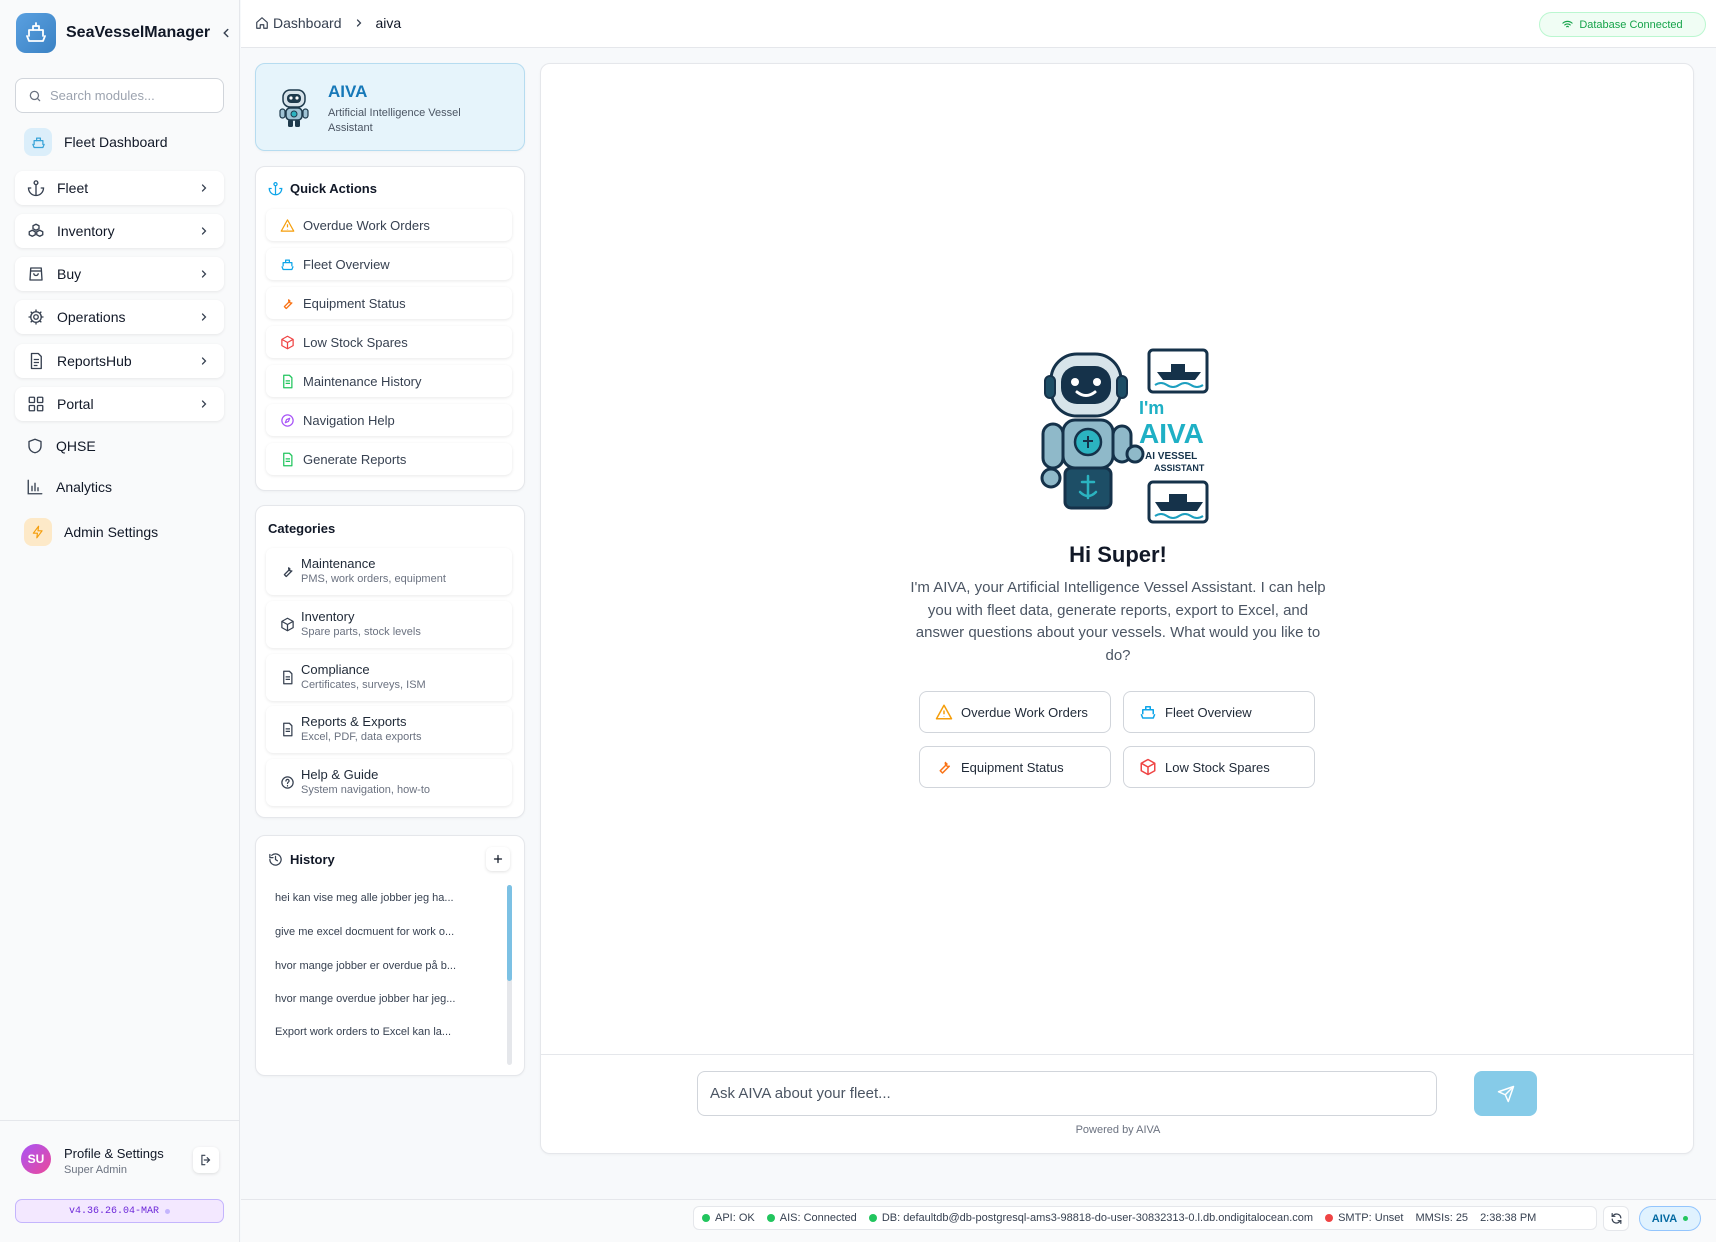 This screenshot has height=1242, width=1716. Describe the element at coordinates (120, 142) in the screenshot. I see `sidebar-item-fleet-dashboard: Fleet Dashboard` at that location.